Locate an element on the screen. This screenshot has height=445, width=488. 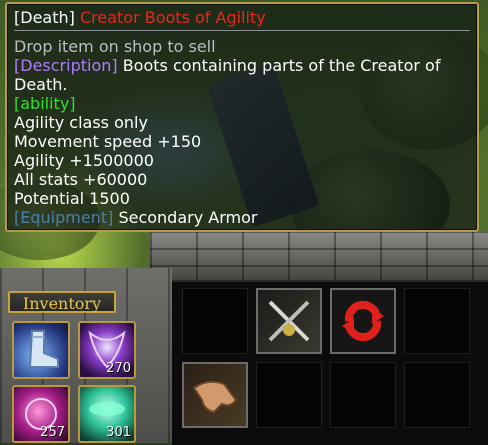
equipment: [Equipment] Secondary Armor is located at coordinates (242, 217).